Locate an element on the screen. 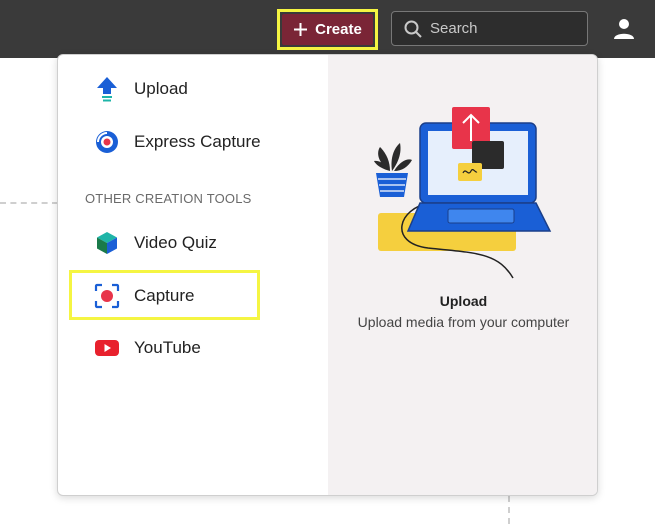 The width and height of the screenshot is (655, 524). upload-icon is located at coordinates (107, 89).